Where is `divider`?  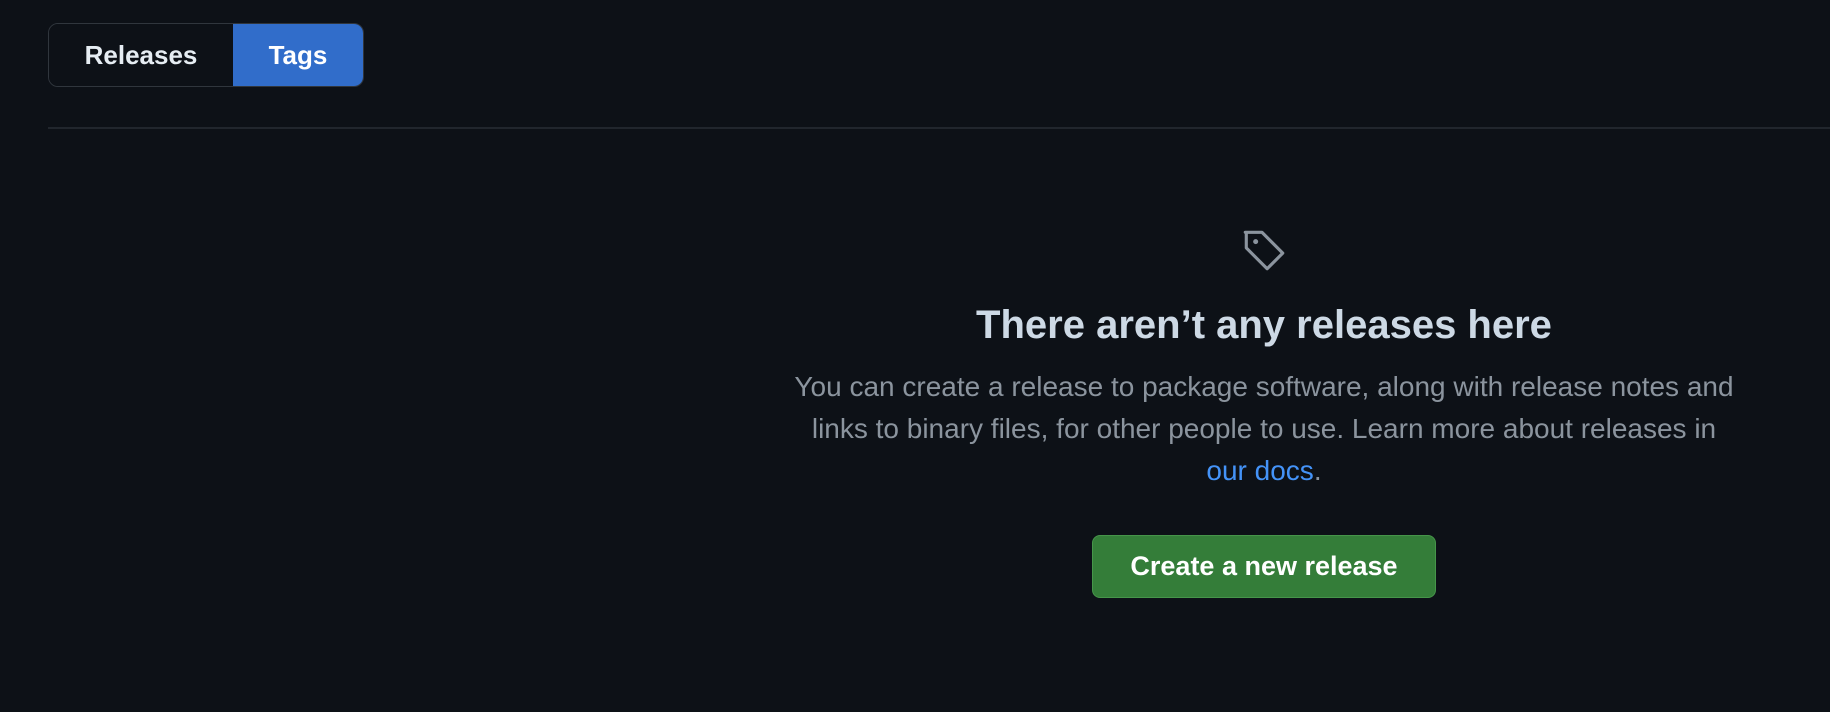 divider is located at coordinates (939, 128).